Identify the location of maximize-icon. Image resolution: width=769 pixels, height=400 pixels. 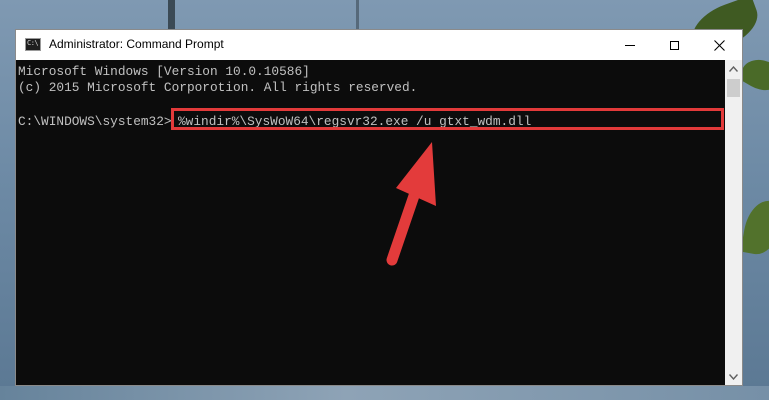
(674, 45).